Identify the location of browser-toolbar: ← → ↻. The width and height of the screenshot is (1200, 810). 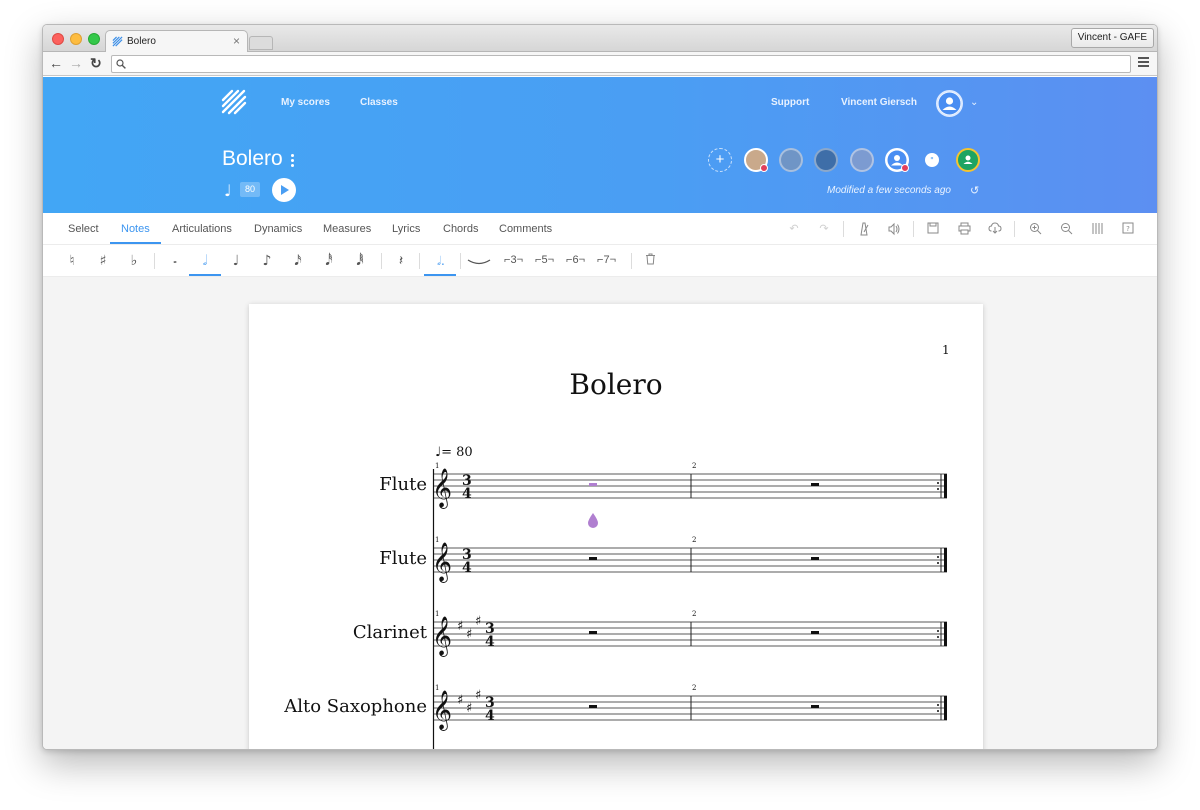
(600, 64).